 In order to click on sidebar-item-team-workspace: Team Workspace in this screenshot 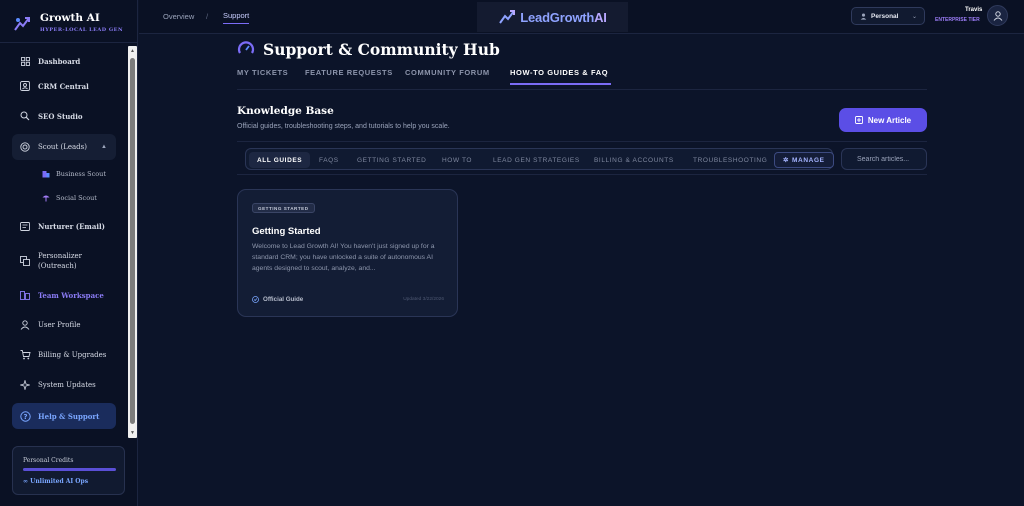, I will do `click(64, 295)`.